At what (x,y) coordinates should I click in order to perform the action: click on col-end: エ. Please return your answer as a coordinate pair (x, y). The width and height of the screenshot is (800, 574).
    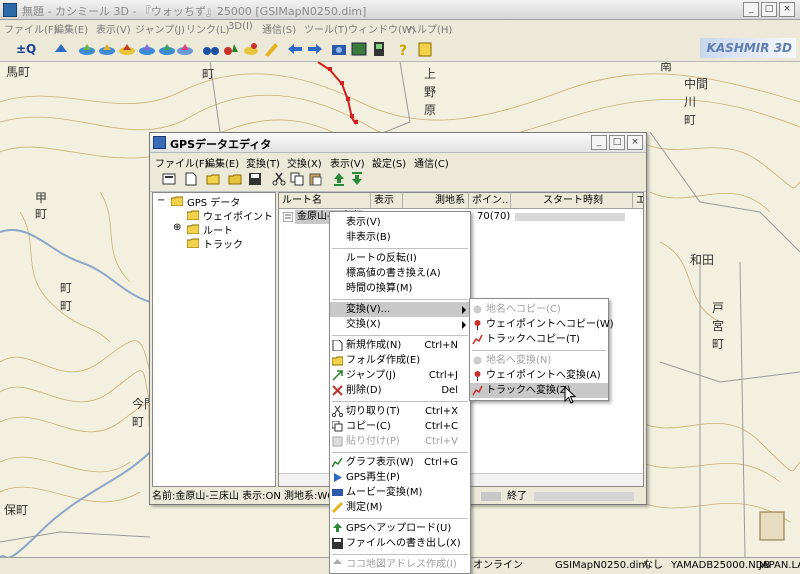
    Looking at the image, I should click on (638, 200).